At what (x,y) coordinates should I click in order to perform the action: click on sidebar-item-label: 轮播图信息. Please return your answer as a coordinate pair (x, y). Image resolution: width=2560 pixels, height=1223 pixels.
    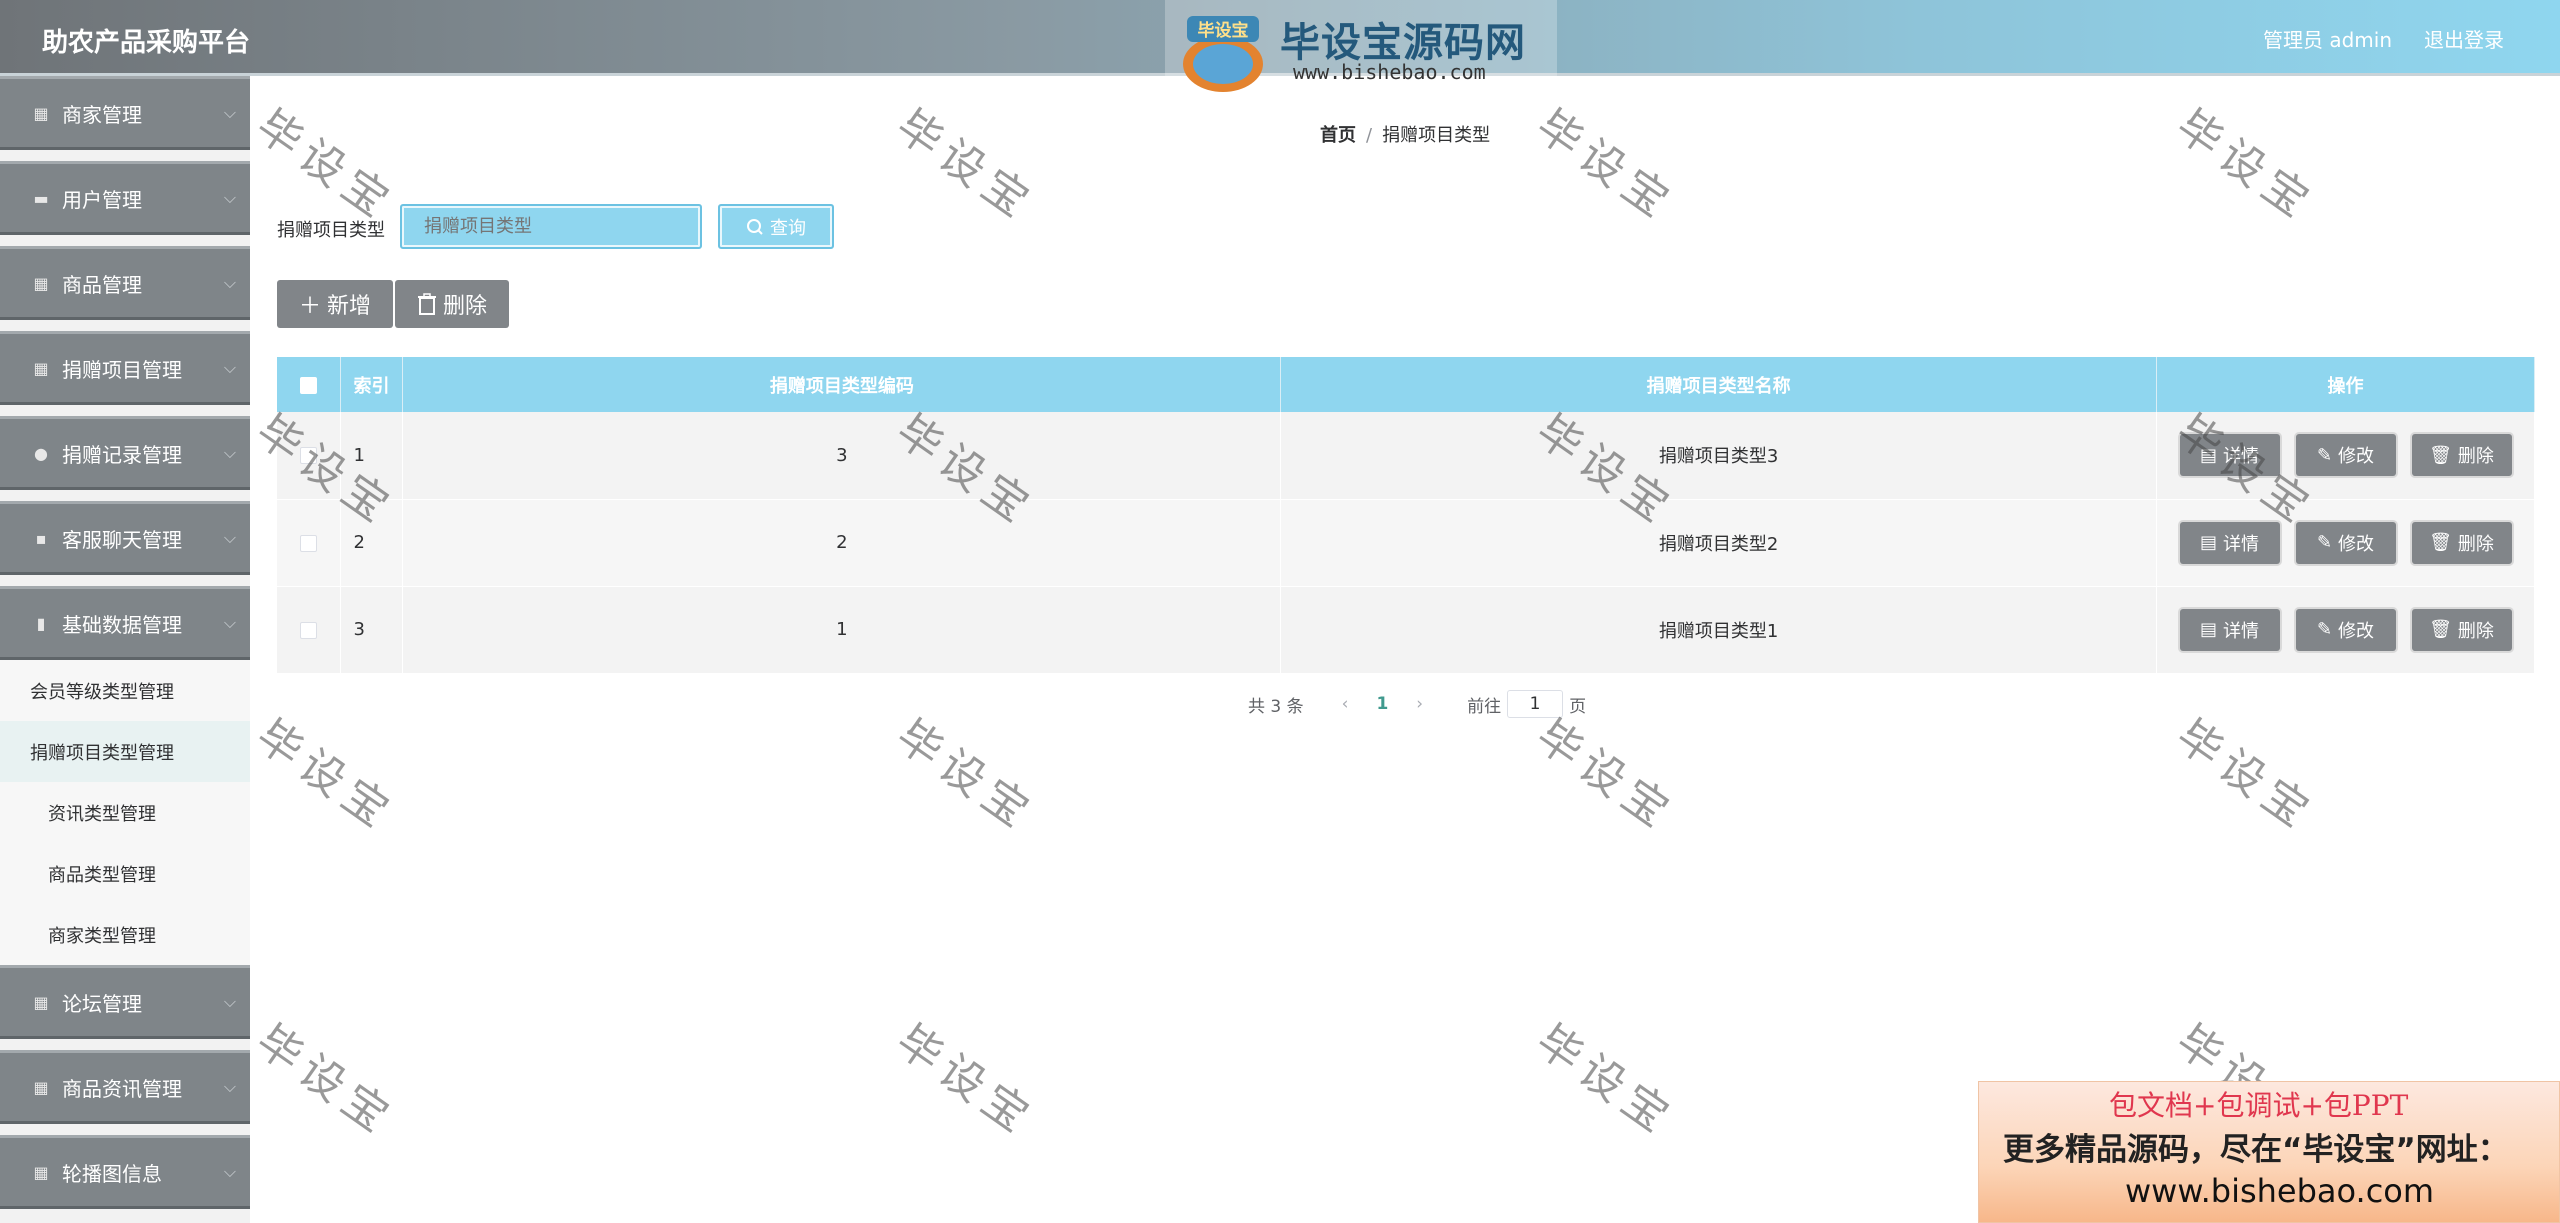
    Looking at the image, I should click on (112, 1173).